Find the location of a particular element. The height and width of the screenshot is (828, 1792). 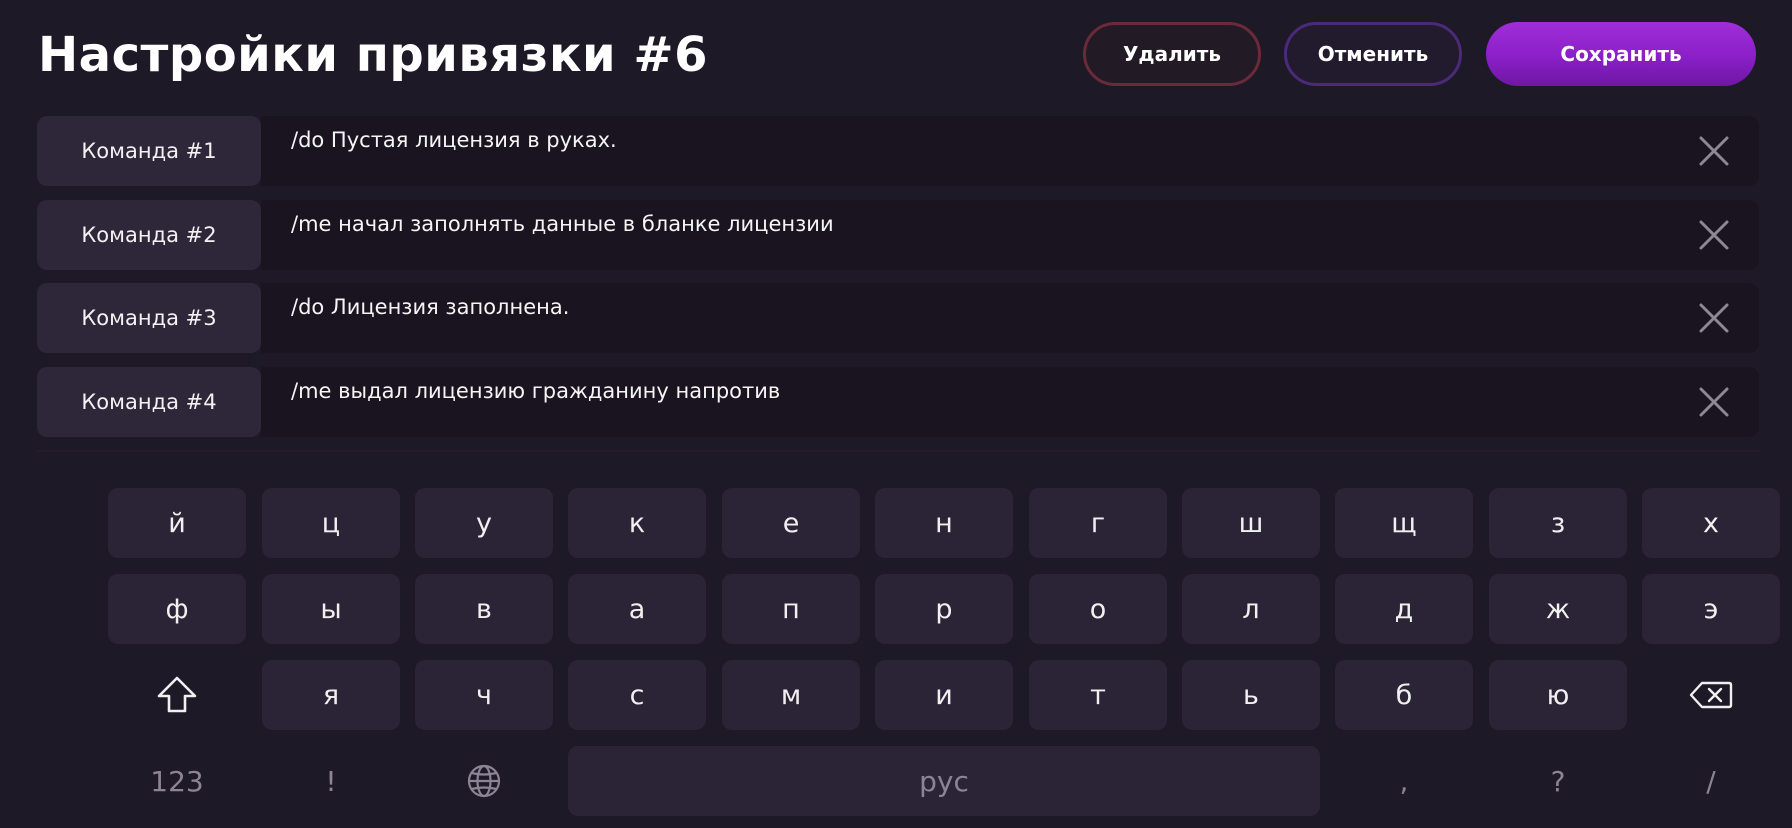

key-ч: ч is located at coordinates (484, 695).